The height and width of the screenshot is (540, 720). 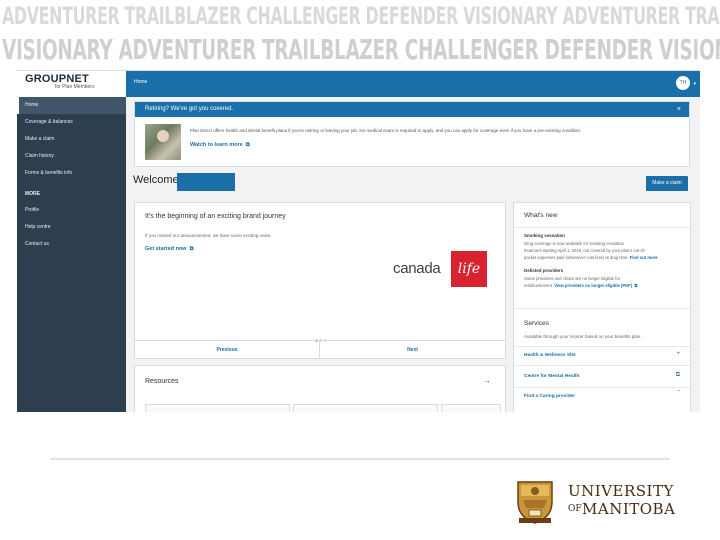 I want to click on brand: GROUPNET for Plan Members, so click(x=71, y=84).